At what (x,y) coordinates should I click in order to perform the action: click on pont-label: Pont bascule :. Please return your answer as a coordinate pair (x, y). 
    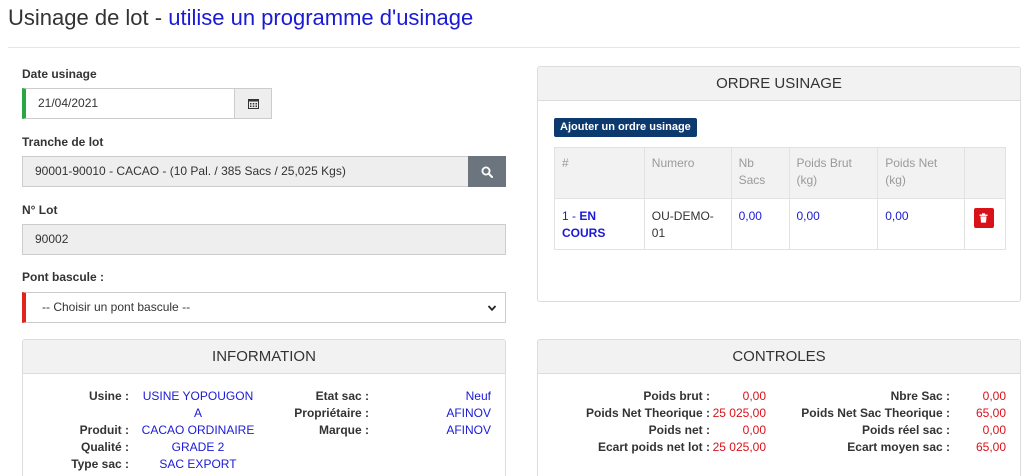
    Looking at the image, I should click on (63, 277).